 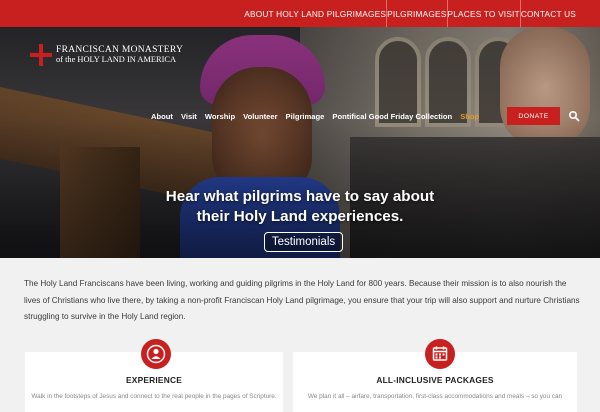 What do you see at coordinates (315, 14) in the screenshot?
I see `top-link-about-pilgrimages: ABOUT HOLY LAND PILGRIMAGES` at bounding box center [315, 14].